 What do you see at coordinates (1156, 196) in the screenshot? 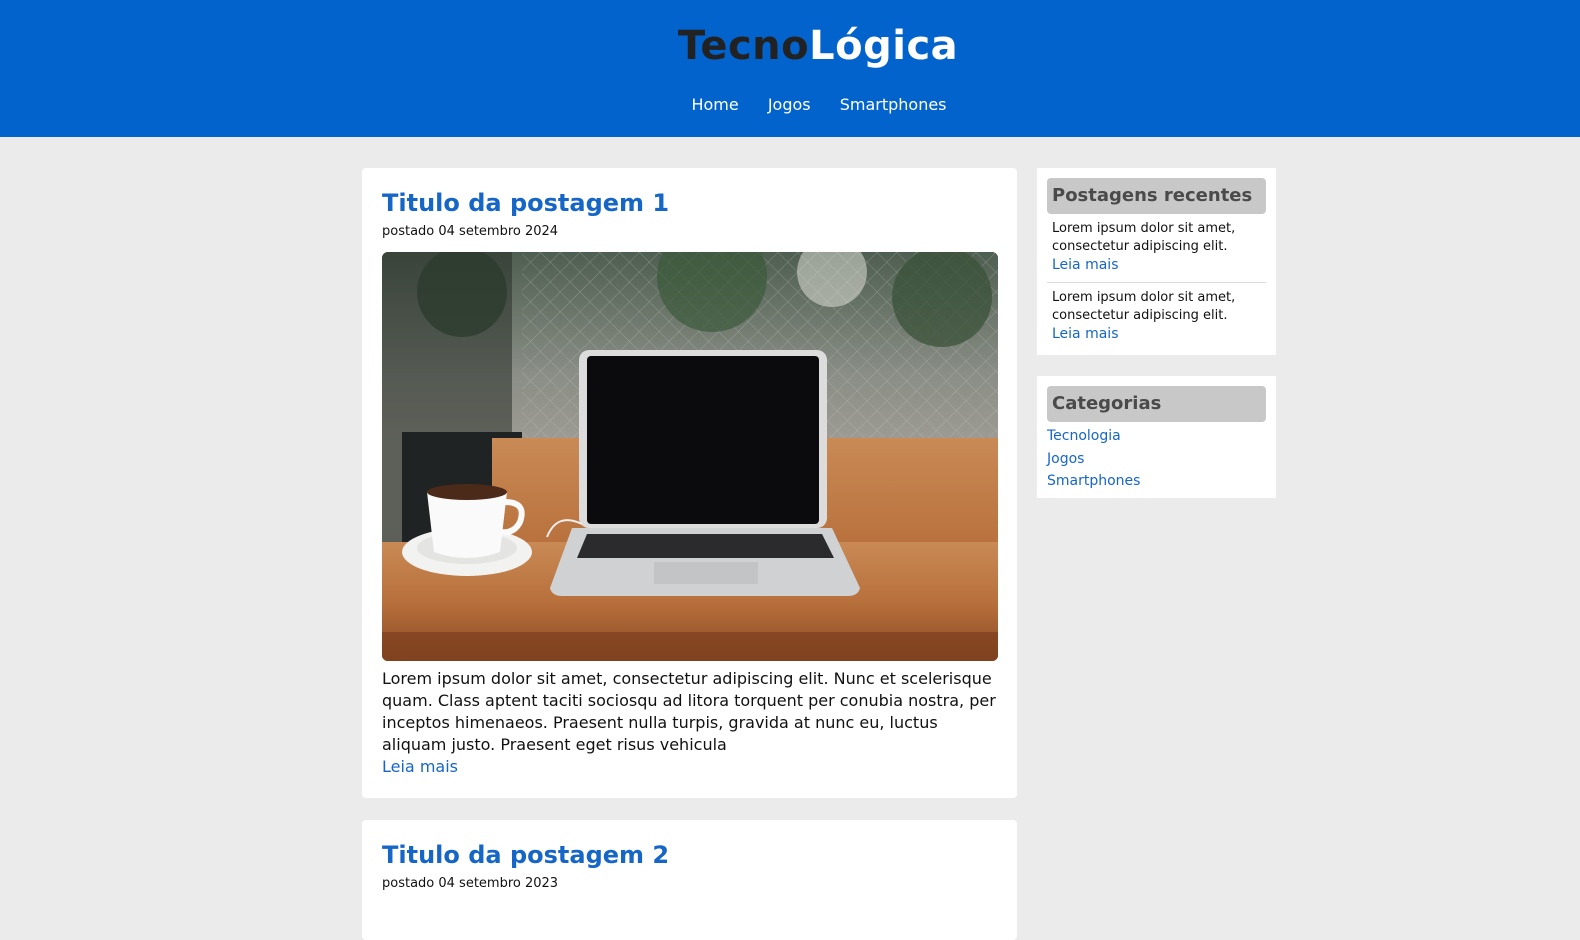
I see `widget-title-recent: Postagens recentes` at bounding box center [1156, 196].